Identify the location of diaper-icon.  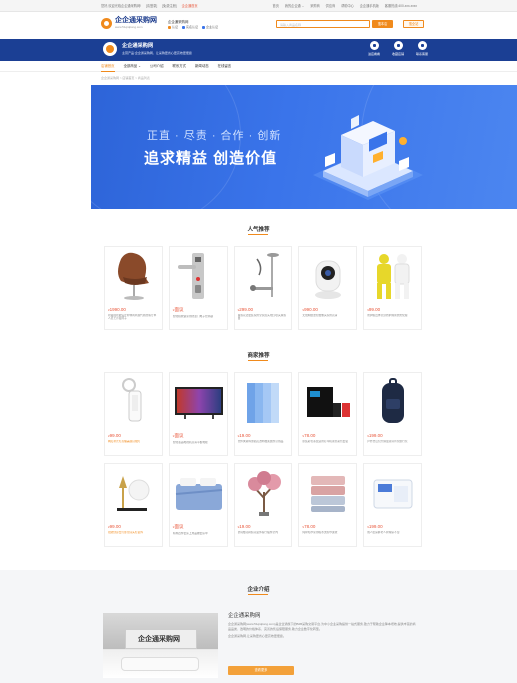
(392, 493).